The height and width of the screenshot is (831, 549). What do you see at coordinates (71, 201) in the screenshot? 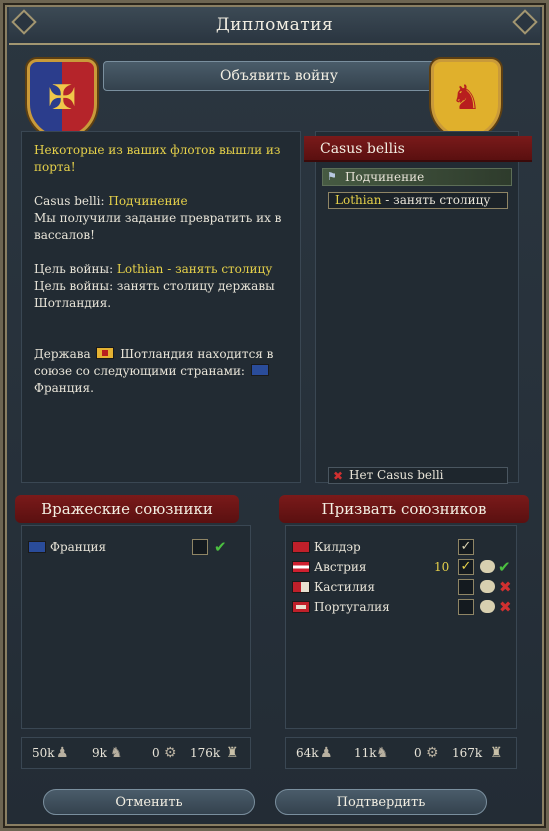
I see `cb-prefix: Casus belli:` at bounding box center [71, 201].